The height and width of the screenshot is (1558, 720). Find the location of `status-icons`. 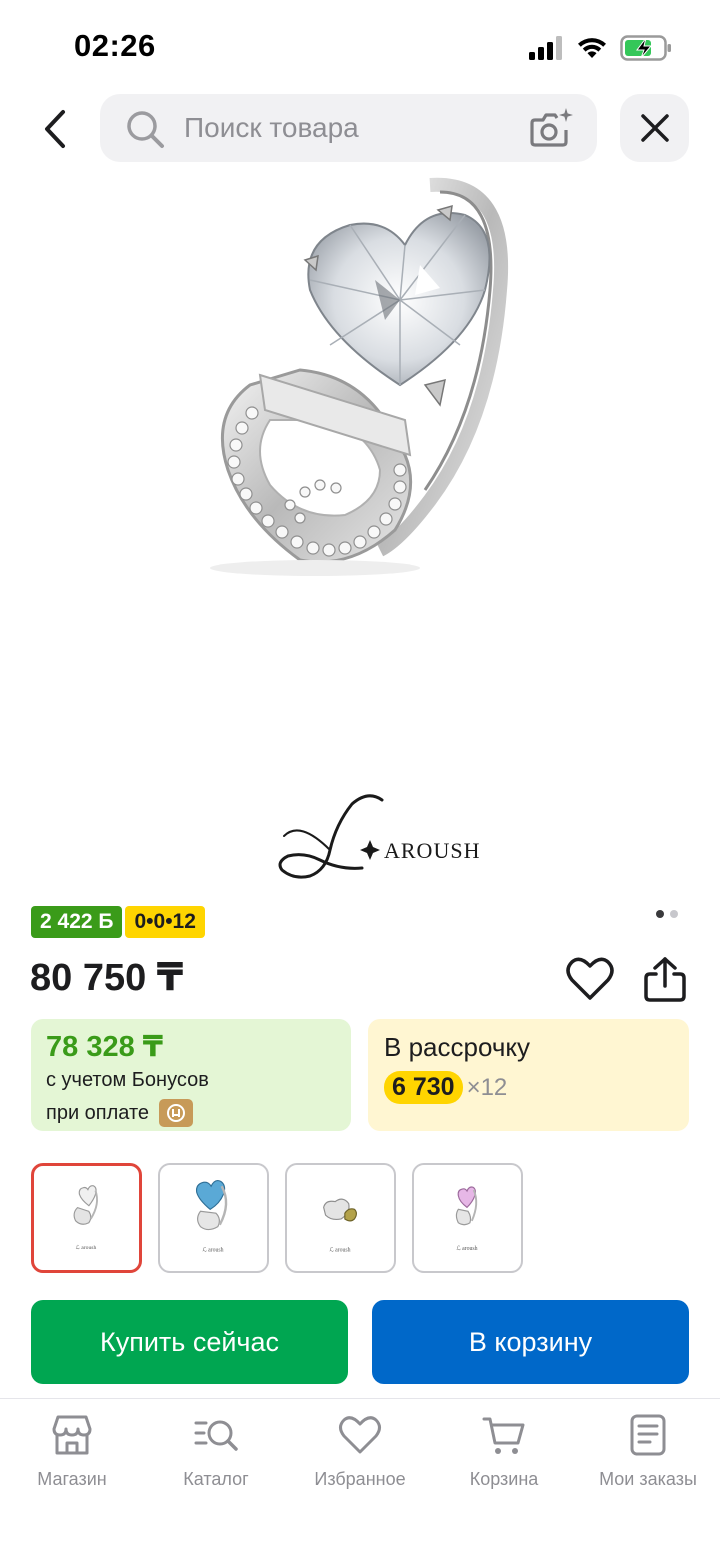

status-icons is located at coordinates (600, 48).